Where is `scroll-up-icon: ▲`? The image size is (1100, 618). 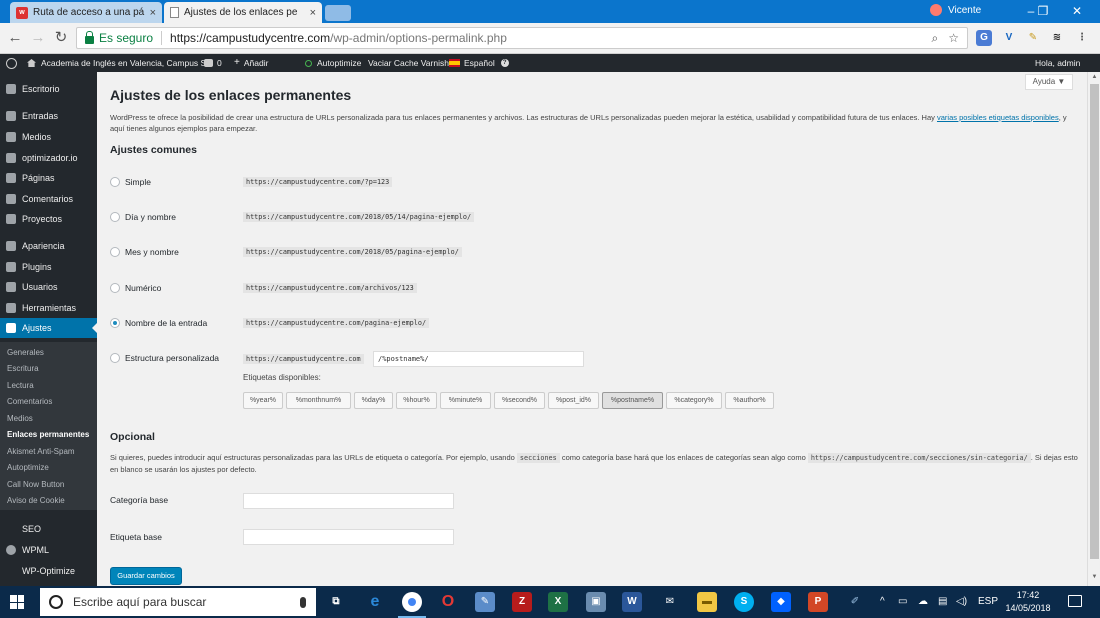
scroll-up-icon: ▲ is located at coordinates (1094, 78).